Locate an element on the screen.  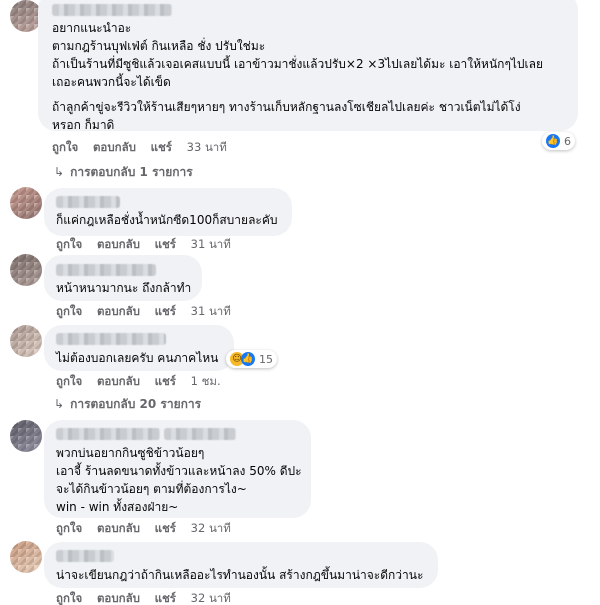
view-replies-link: ↳ การตอบกลับ 1 รายการ is located at coordinates (123, 172).